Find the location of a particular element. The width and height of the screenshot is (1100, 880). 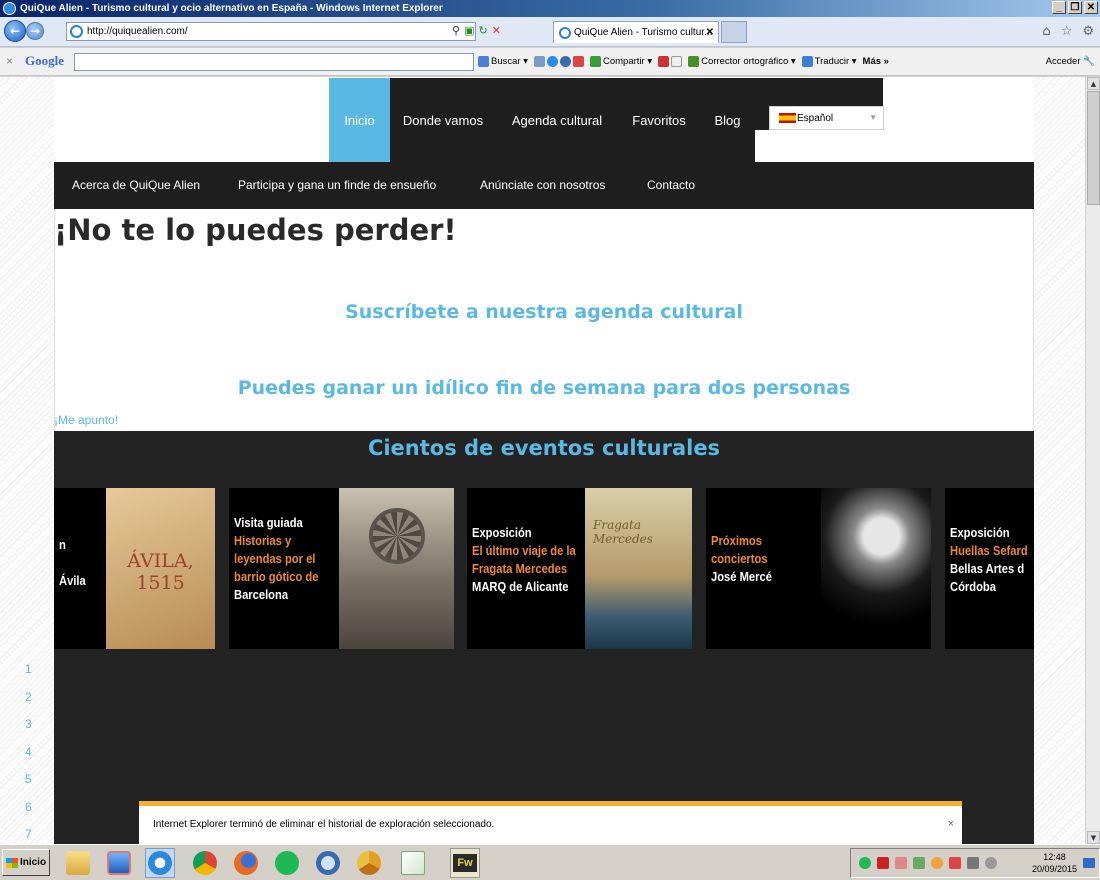

toolbar-more-icons is located at coordinates (670, 61).